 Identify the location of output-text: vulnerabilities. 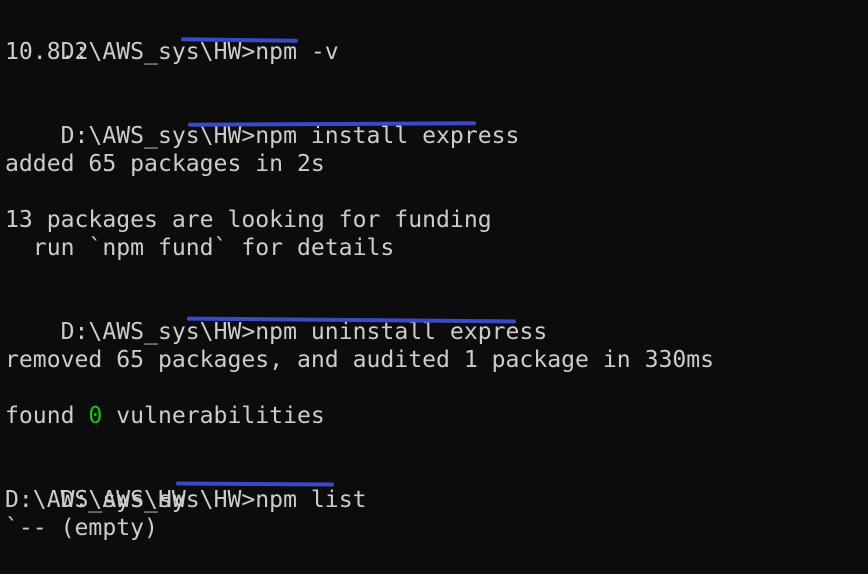
(213, 416).